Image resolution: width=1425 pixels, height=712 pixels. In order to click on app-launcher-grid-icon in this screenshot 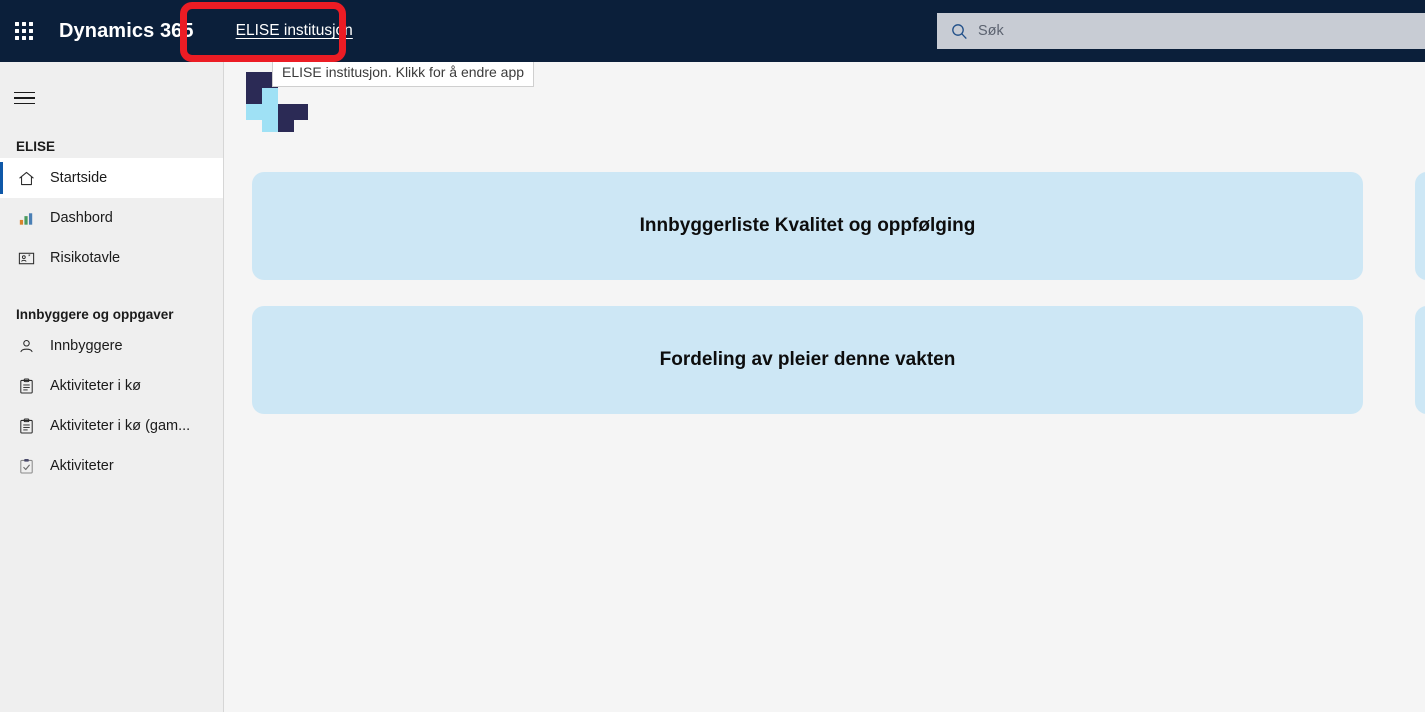, I will do `click(24, 31)`.